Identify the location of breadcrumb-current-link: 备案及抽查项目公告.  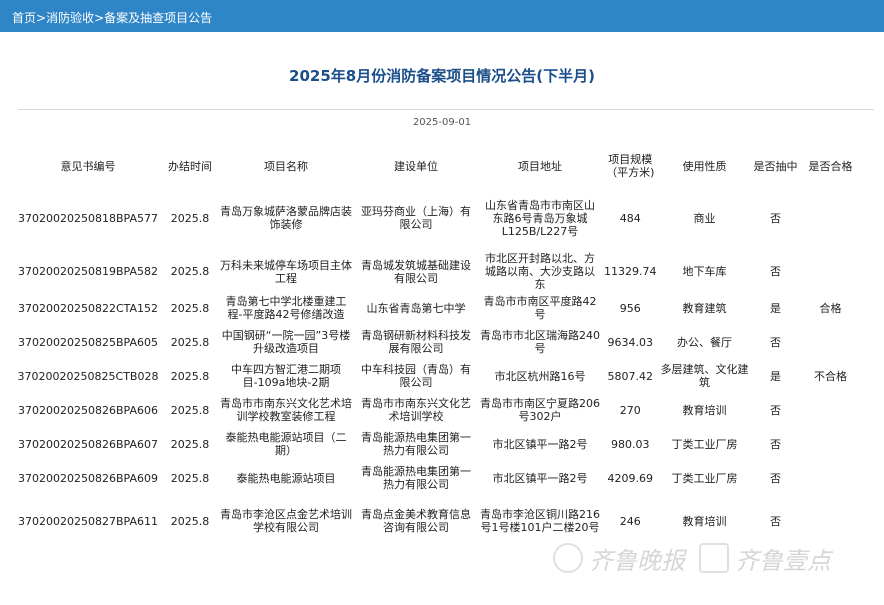
(158, 18).